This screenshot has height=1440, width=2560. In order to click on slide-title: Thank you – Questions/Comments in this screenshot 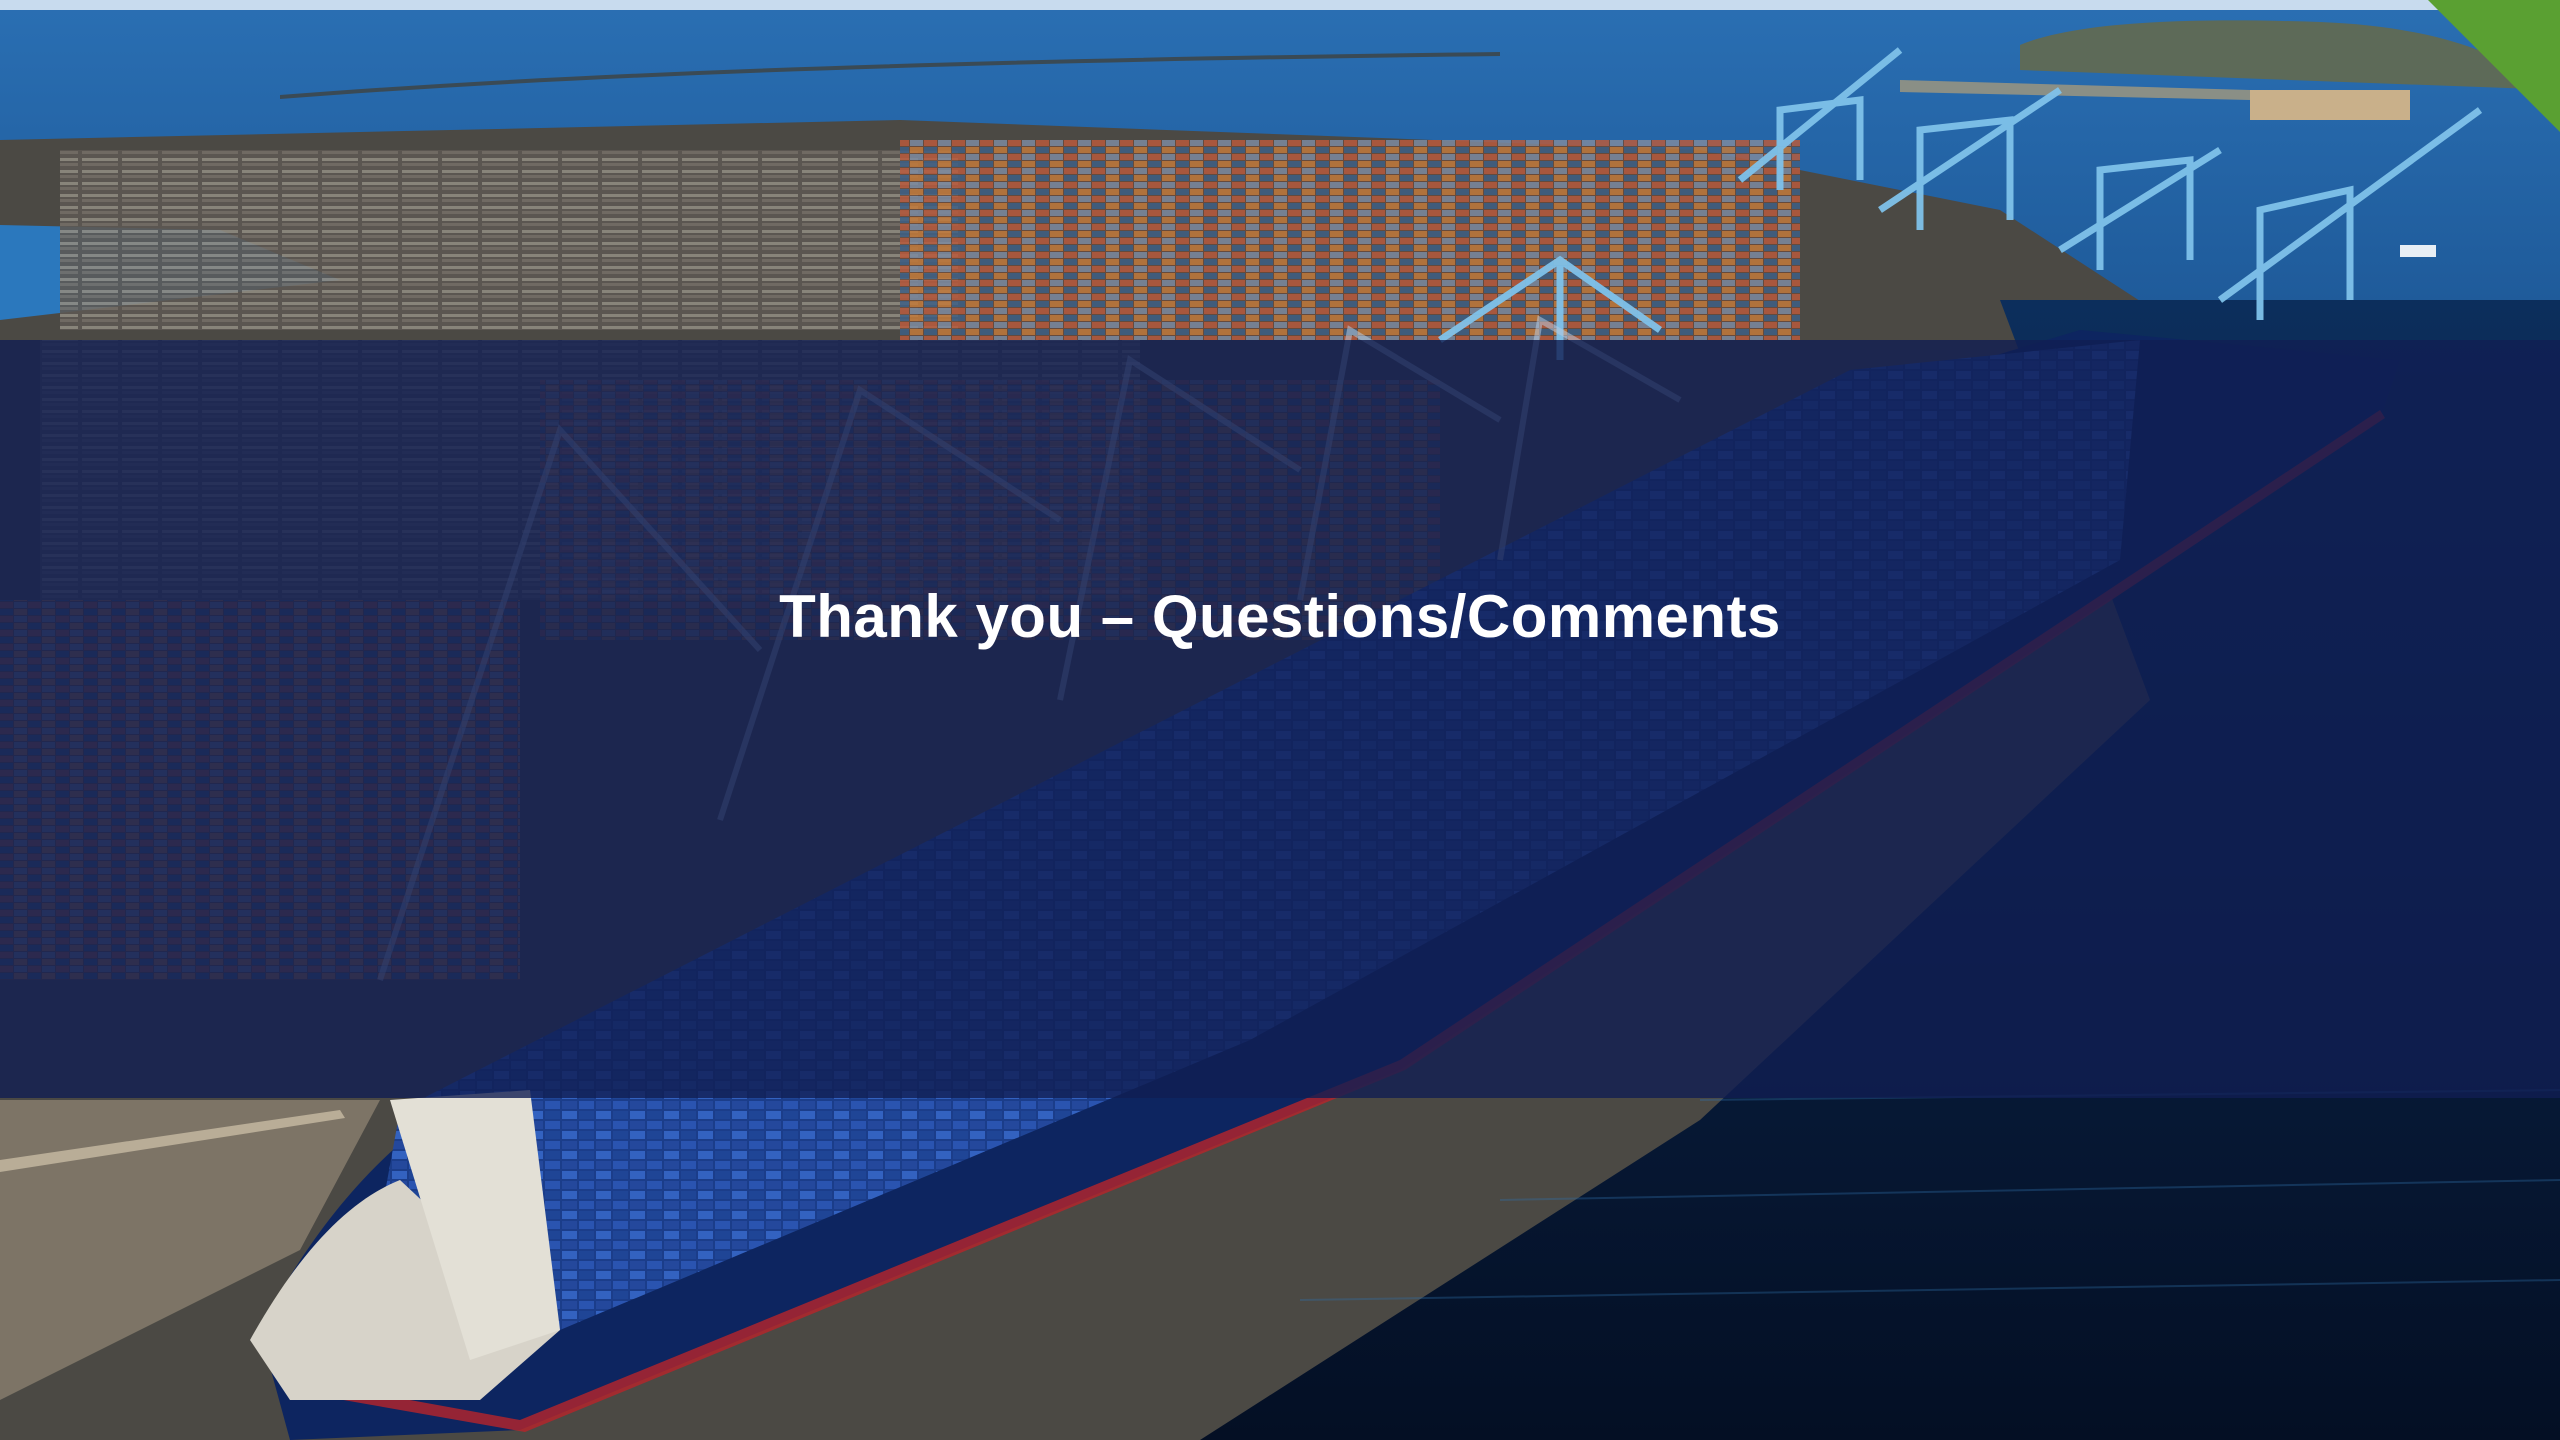, I will do `click(1280, 616)`.